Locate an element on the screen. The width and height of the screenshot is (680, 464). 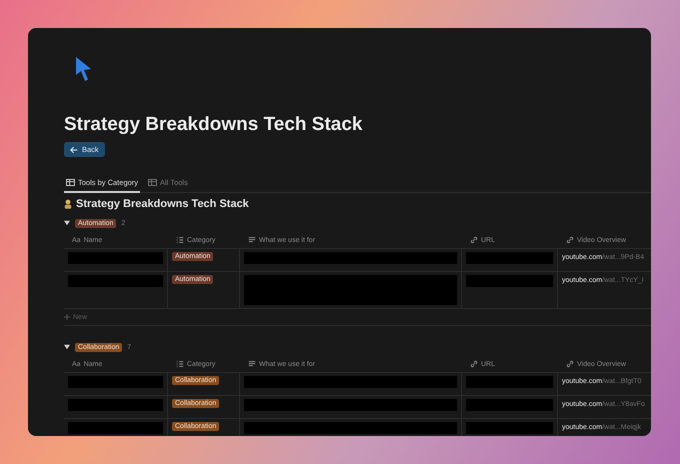
person-icon is located at coordinates (68, 204).